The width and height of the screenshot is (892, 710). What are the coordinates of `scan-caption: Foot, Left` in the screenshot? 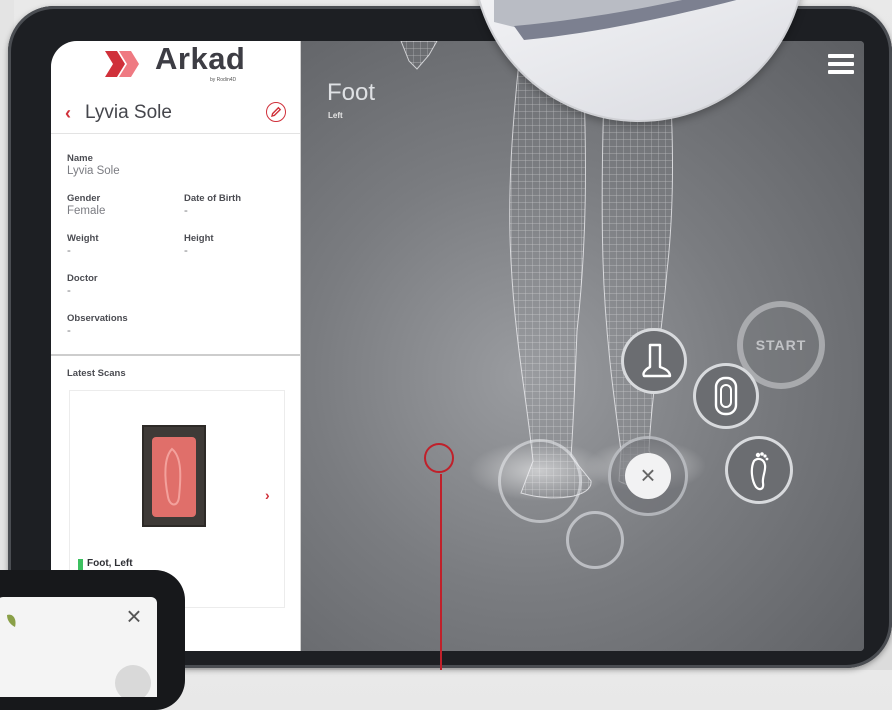 It's located at (110, 563).